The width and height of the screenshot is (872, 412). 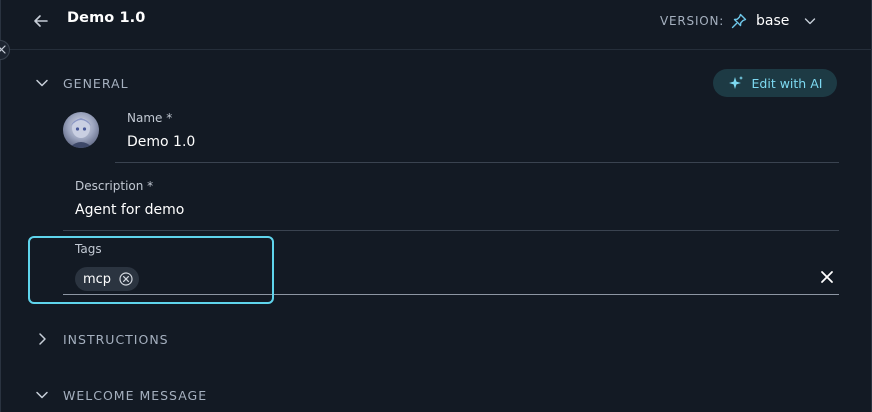 I want to click on description-underline, so click(x=451, y=230).